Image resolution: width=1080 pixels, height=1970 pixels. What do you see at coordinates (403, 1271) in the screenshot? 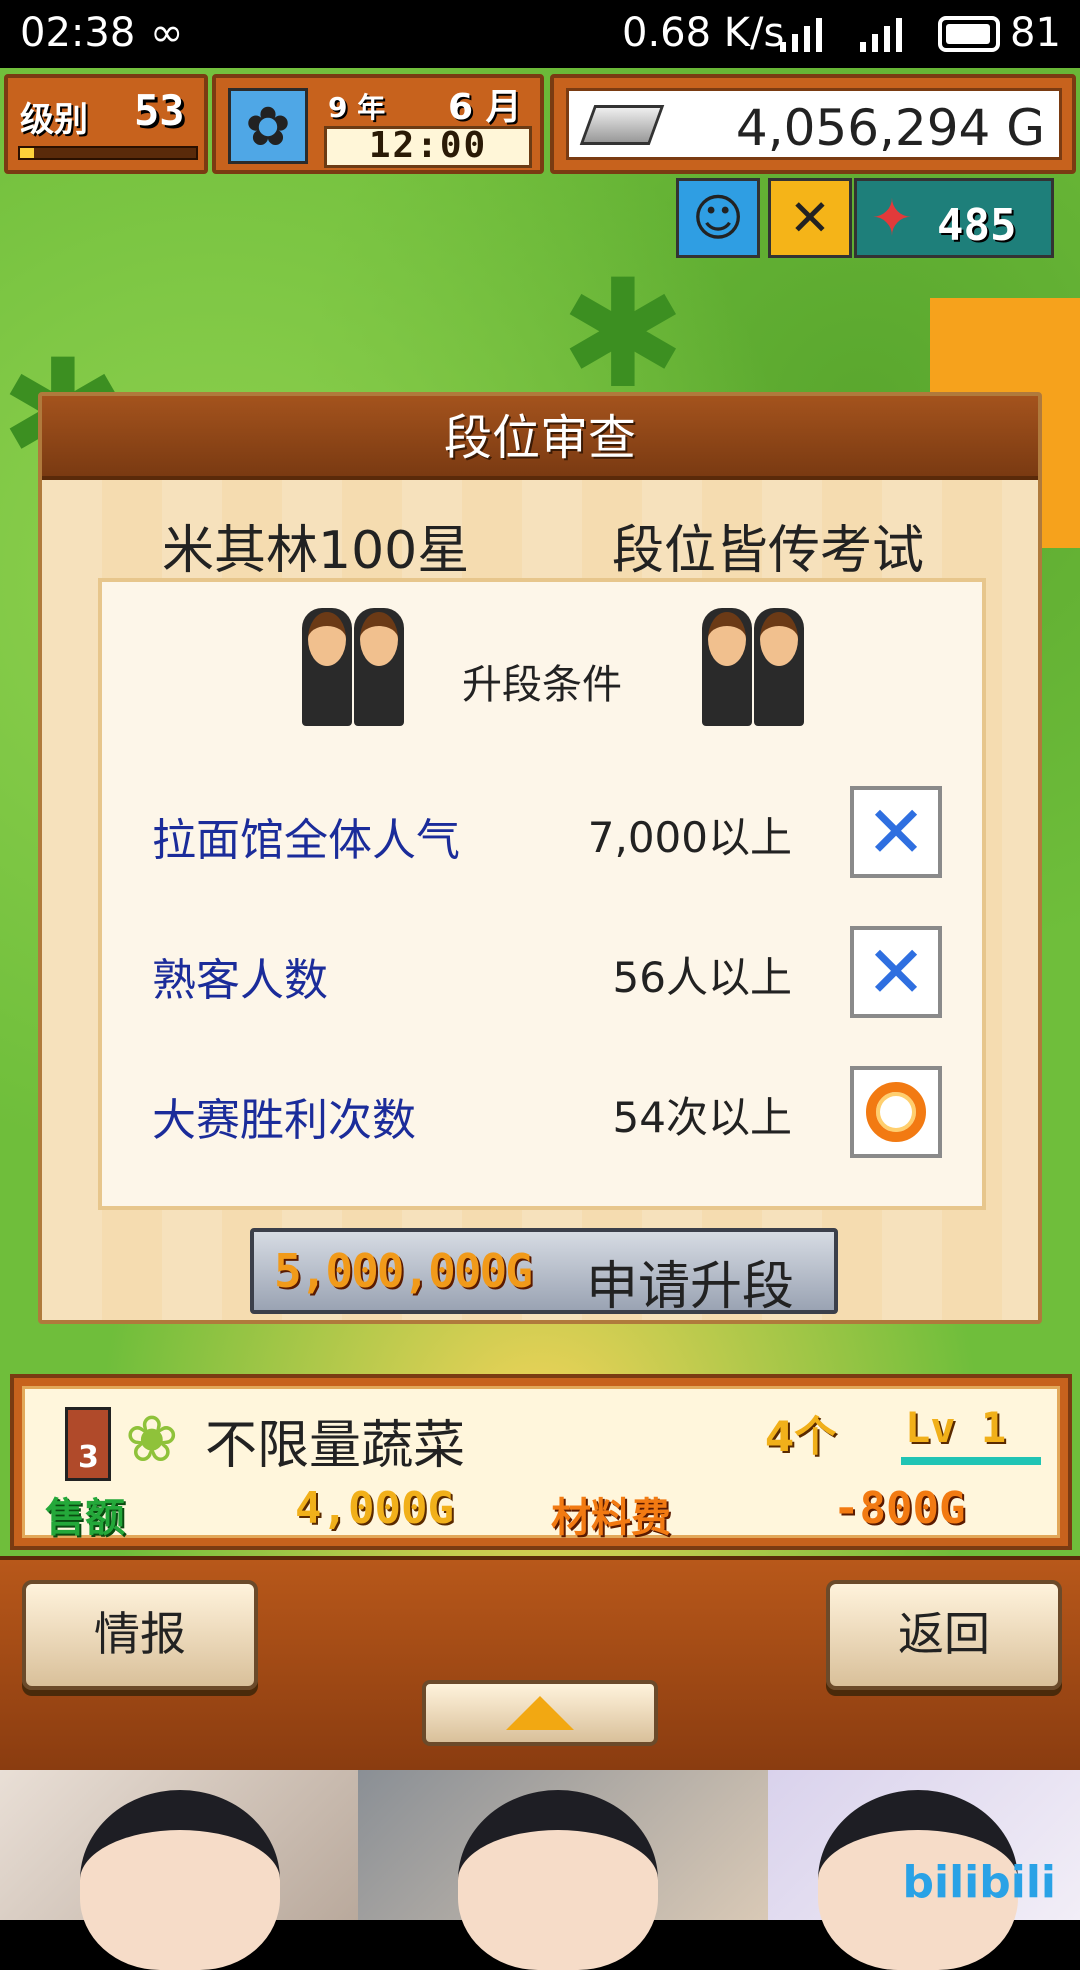
I see `apply-cost: 5,000,000G` at bounding box center [403, 1271].